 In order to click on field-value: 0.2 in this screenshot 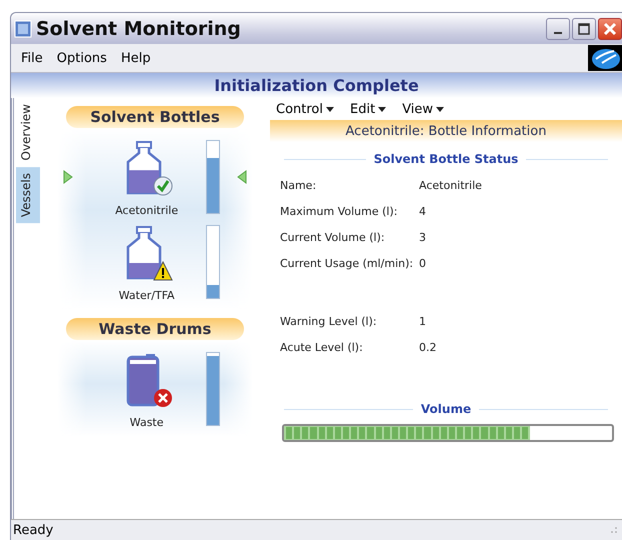, I will do `click(427, 347)`.